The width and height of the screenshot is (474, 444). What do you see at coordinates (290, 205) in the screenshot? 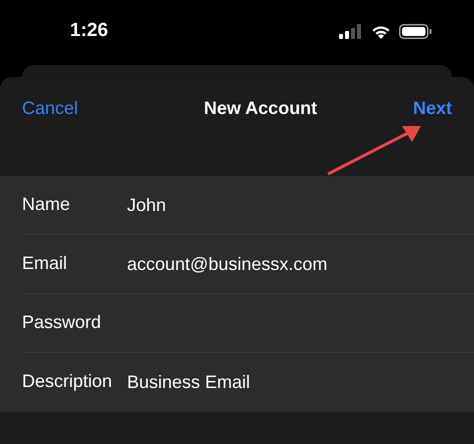
I see `input-field: John` at bounding box center [290, 205].